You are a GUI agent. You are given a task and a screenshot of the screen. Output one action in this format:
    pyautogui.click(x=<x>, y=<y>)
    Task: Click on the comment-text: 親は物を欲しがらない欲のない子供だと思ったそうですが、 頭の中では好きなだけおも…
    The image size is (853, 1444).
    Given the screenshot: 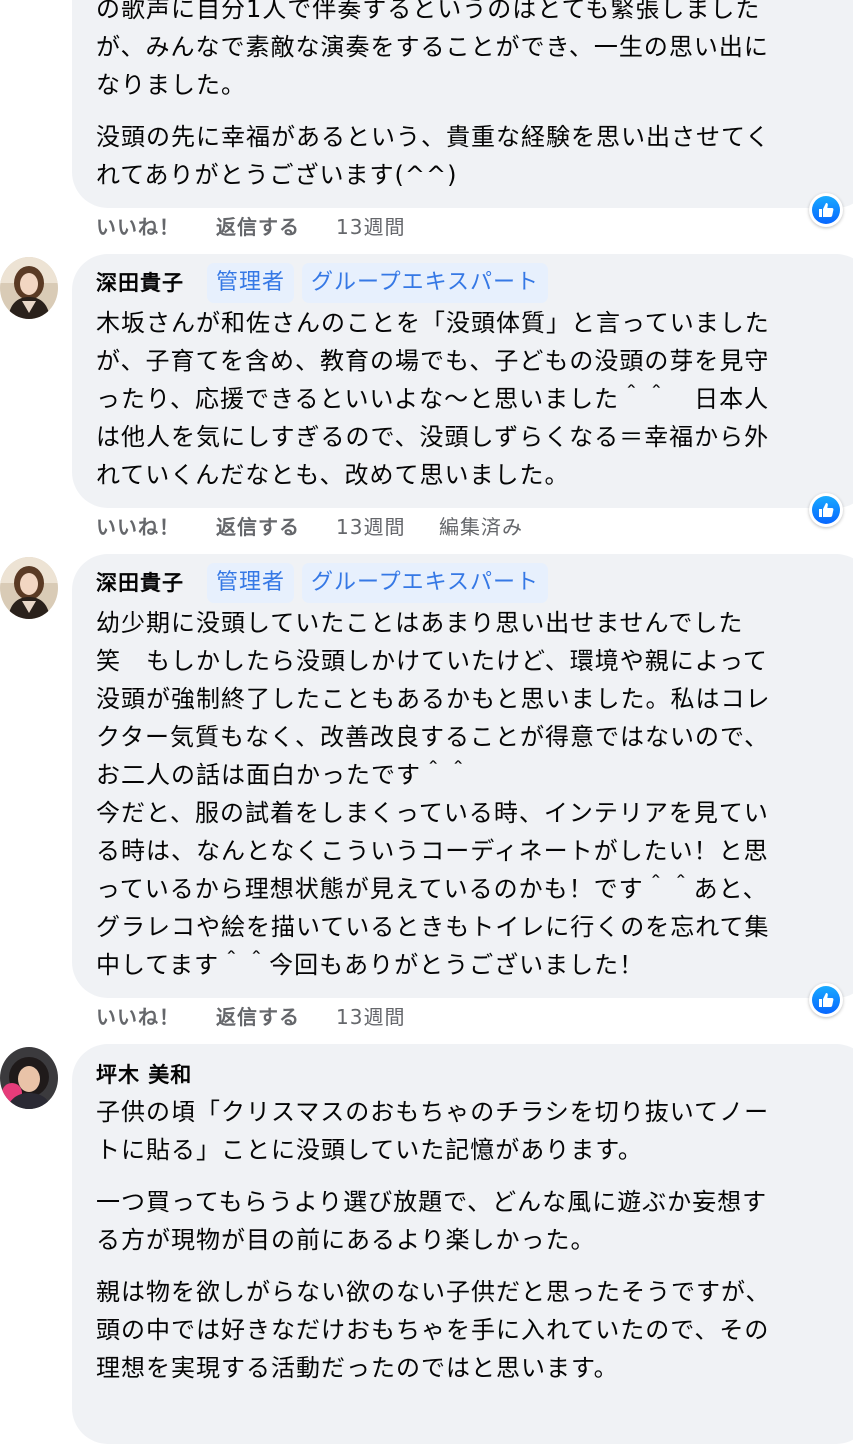 What is the action you would take?
    pyautogui.click(x=433, y=1330)
    